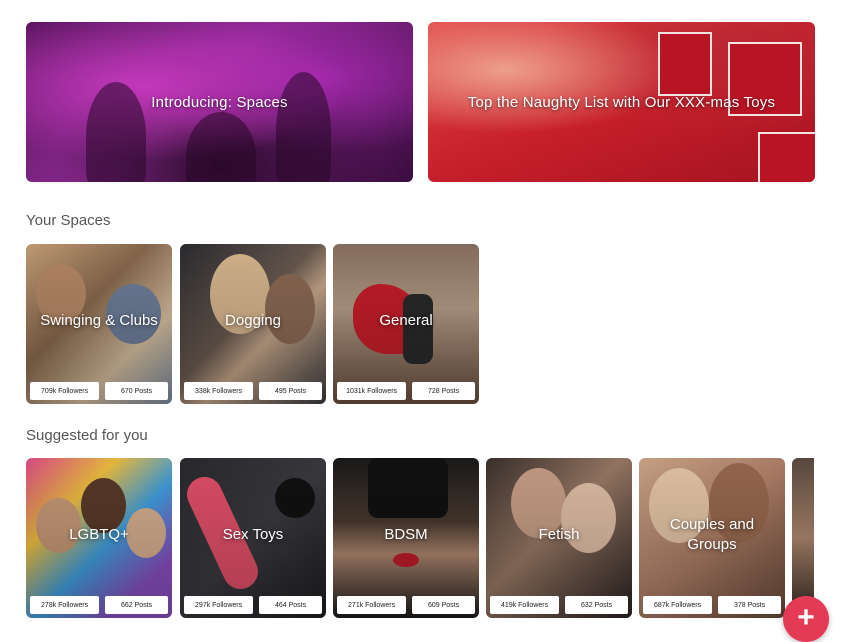 The height and width of the screenshot is (642, 843). I want to click on plus-icon: +, so click(806, 617).